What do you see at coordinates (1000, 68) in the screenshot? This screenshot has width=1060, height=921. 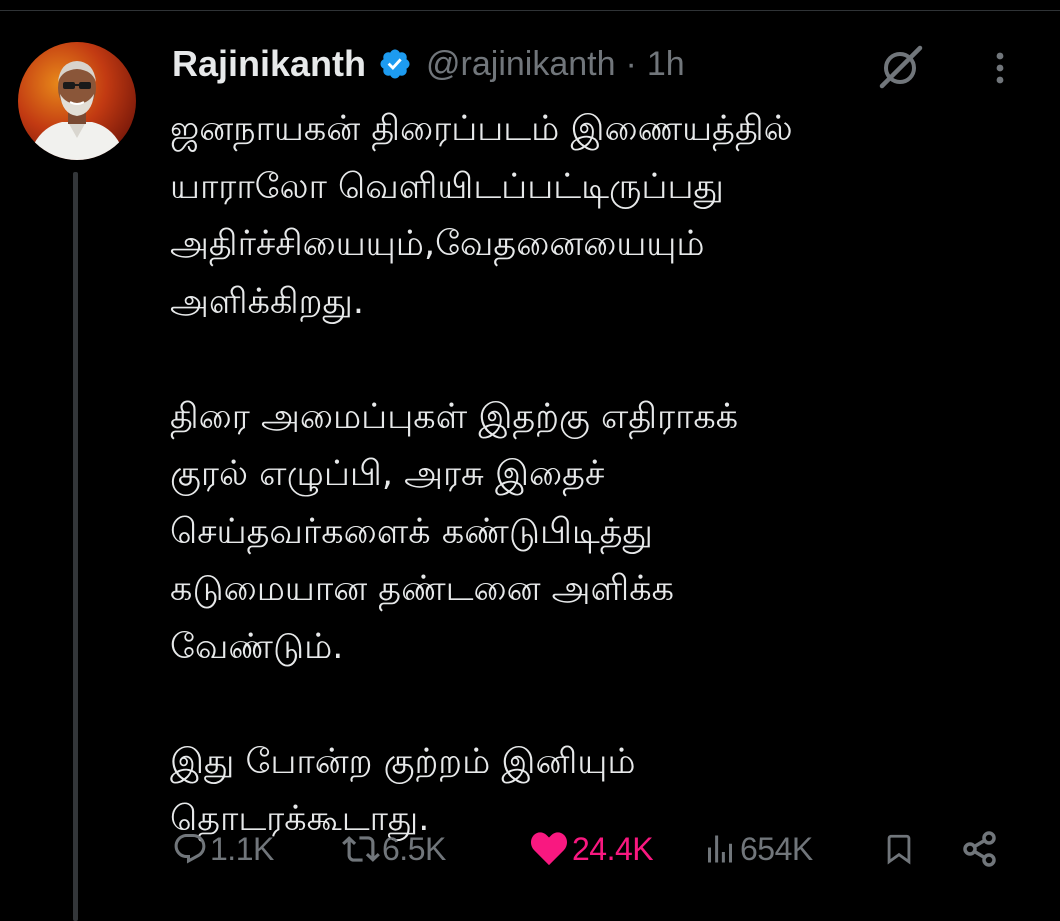 I see `more-icon` at bounding box center [1000, 68].